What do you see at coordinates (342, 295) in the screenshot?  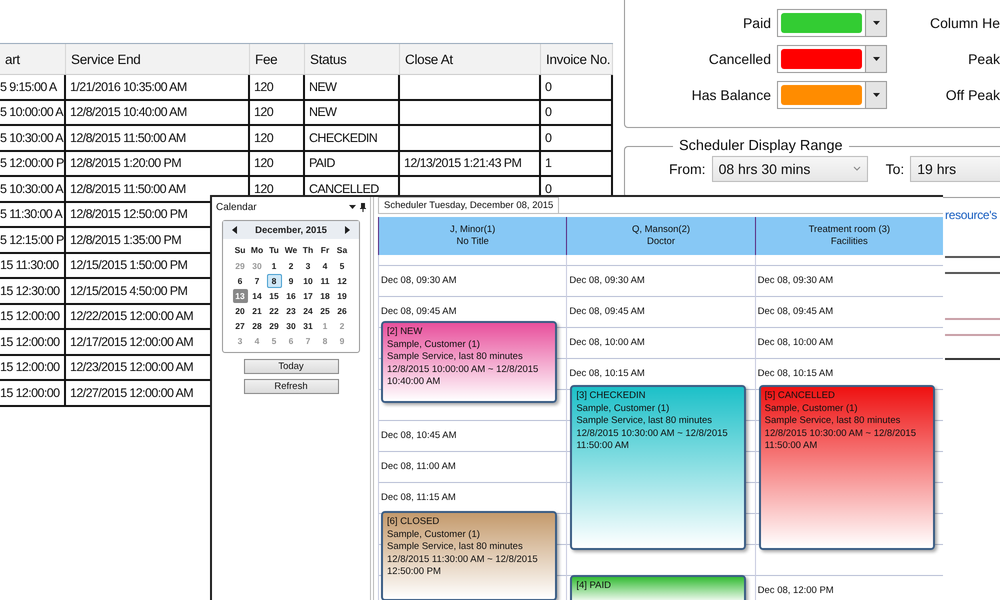 I see `calendar-day: 19` at bounding box center [342, 295].